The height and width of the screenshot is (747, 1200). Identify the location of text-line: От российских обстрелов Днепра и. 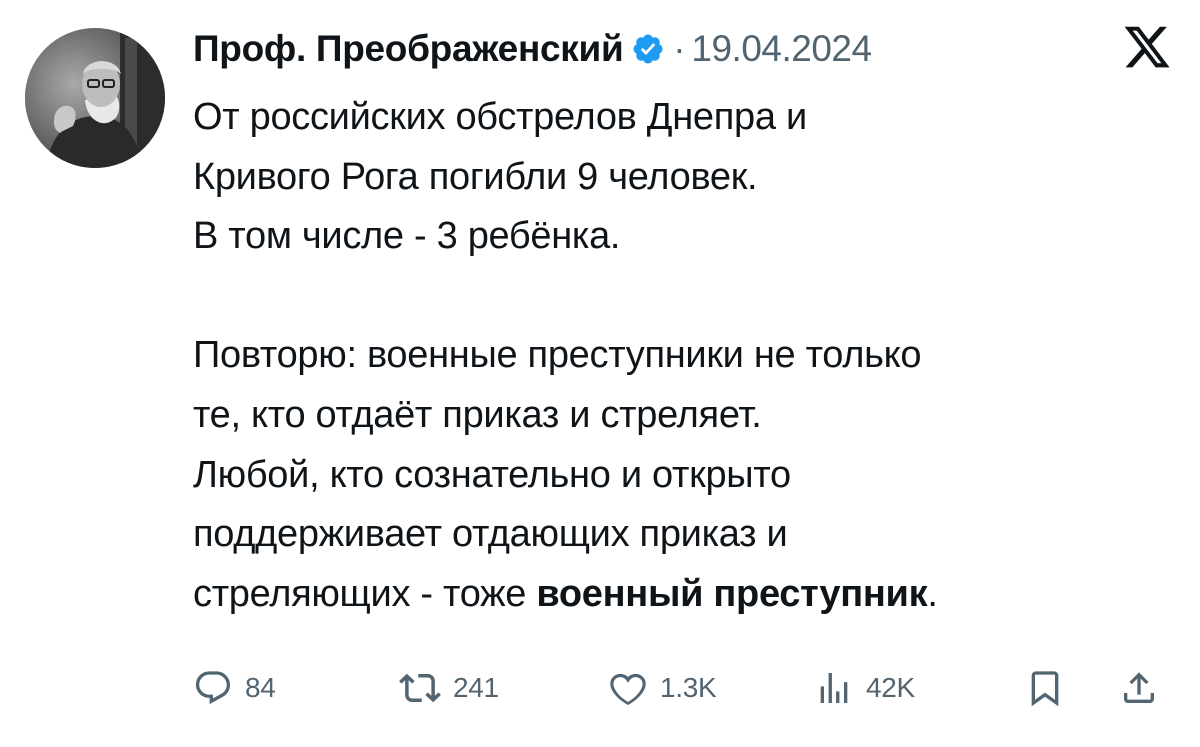
(500, 117).